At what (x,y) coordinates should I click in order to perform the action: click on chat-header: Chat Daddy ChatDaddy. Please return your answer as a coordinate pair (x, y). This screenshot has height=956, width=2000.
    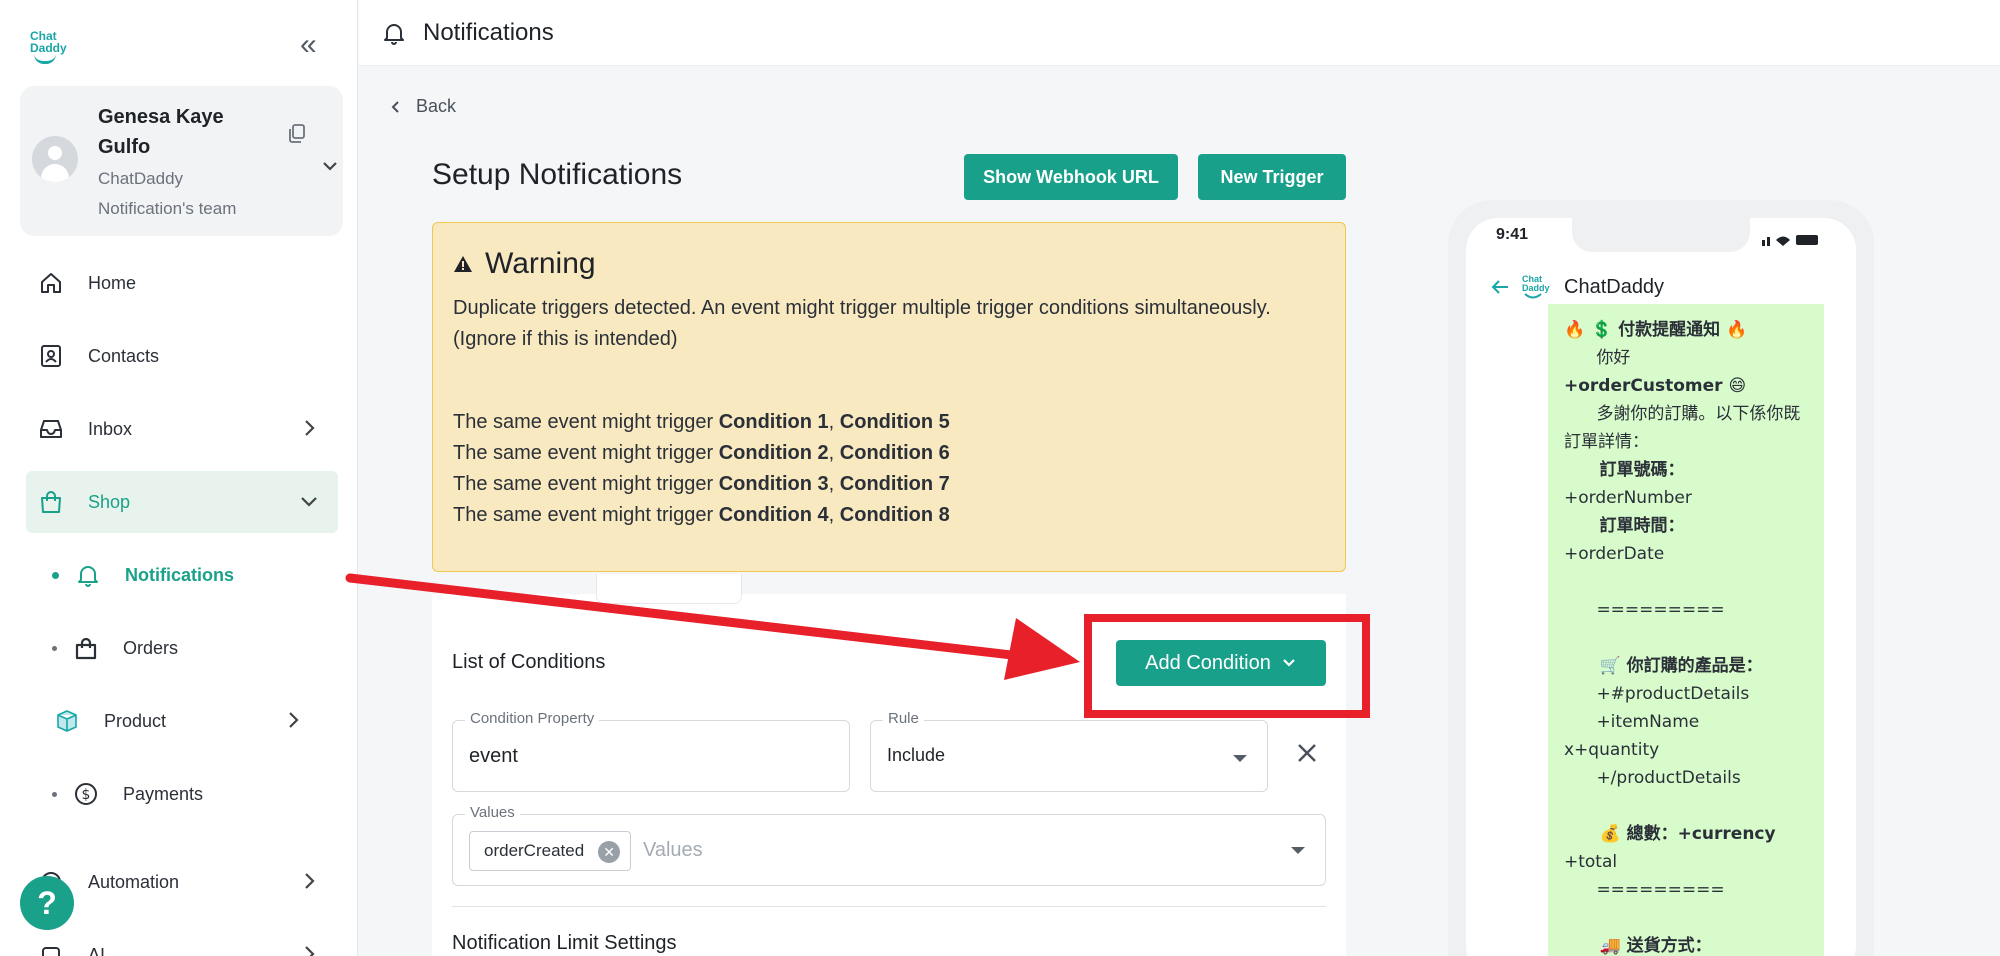
    Looking at the image, I should click on (1577, 287).